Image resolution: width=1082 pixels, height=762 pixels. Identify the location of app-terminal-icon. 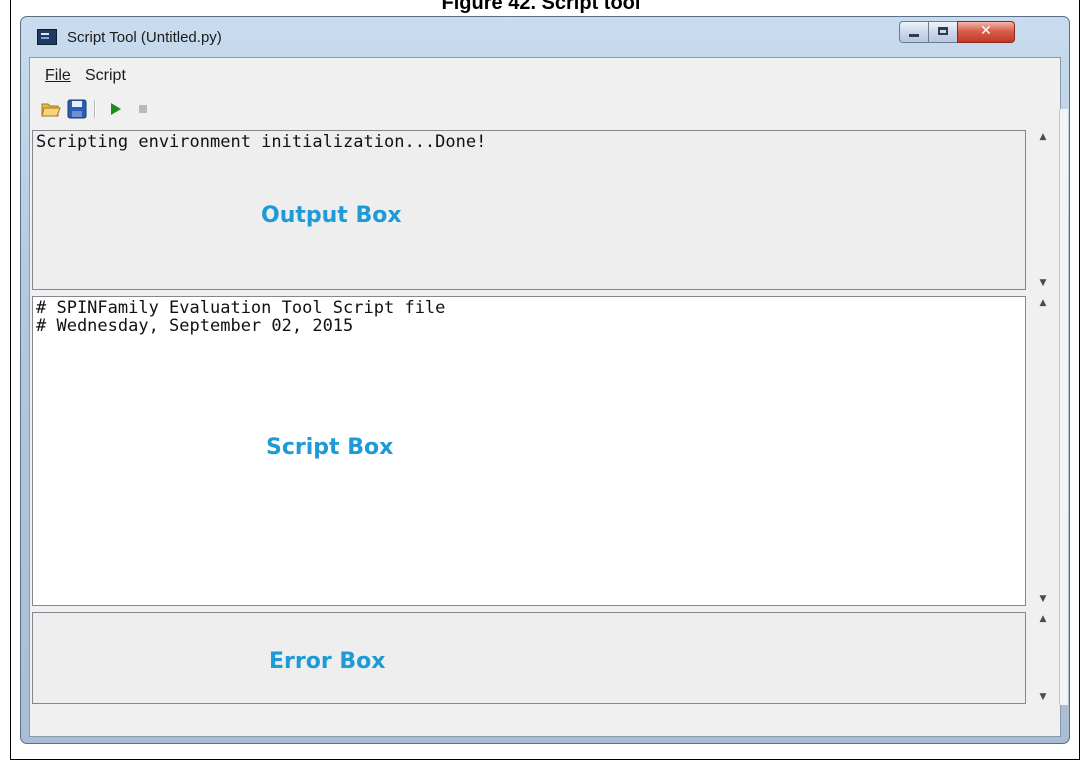
(47, 37).